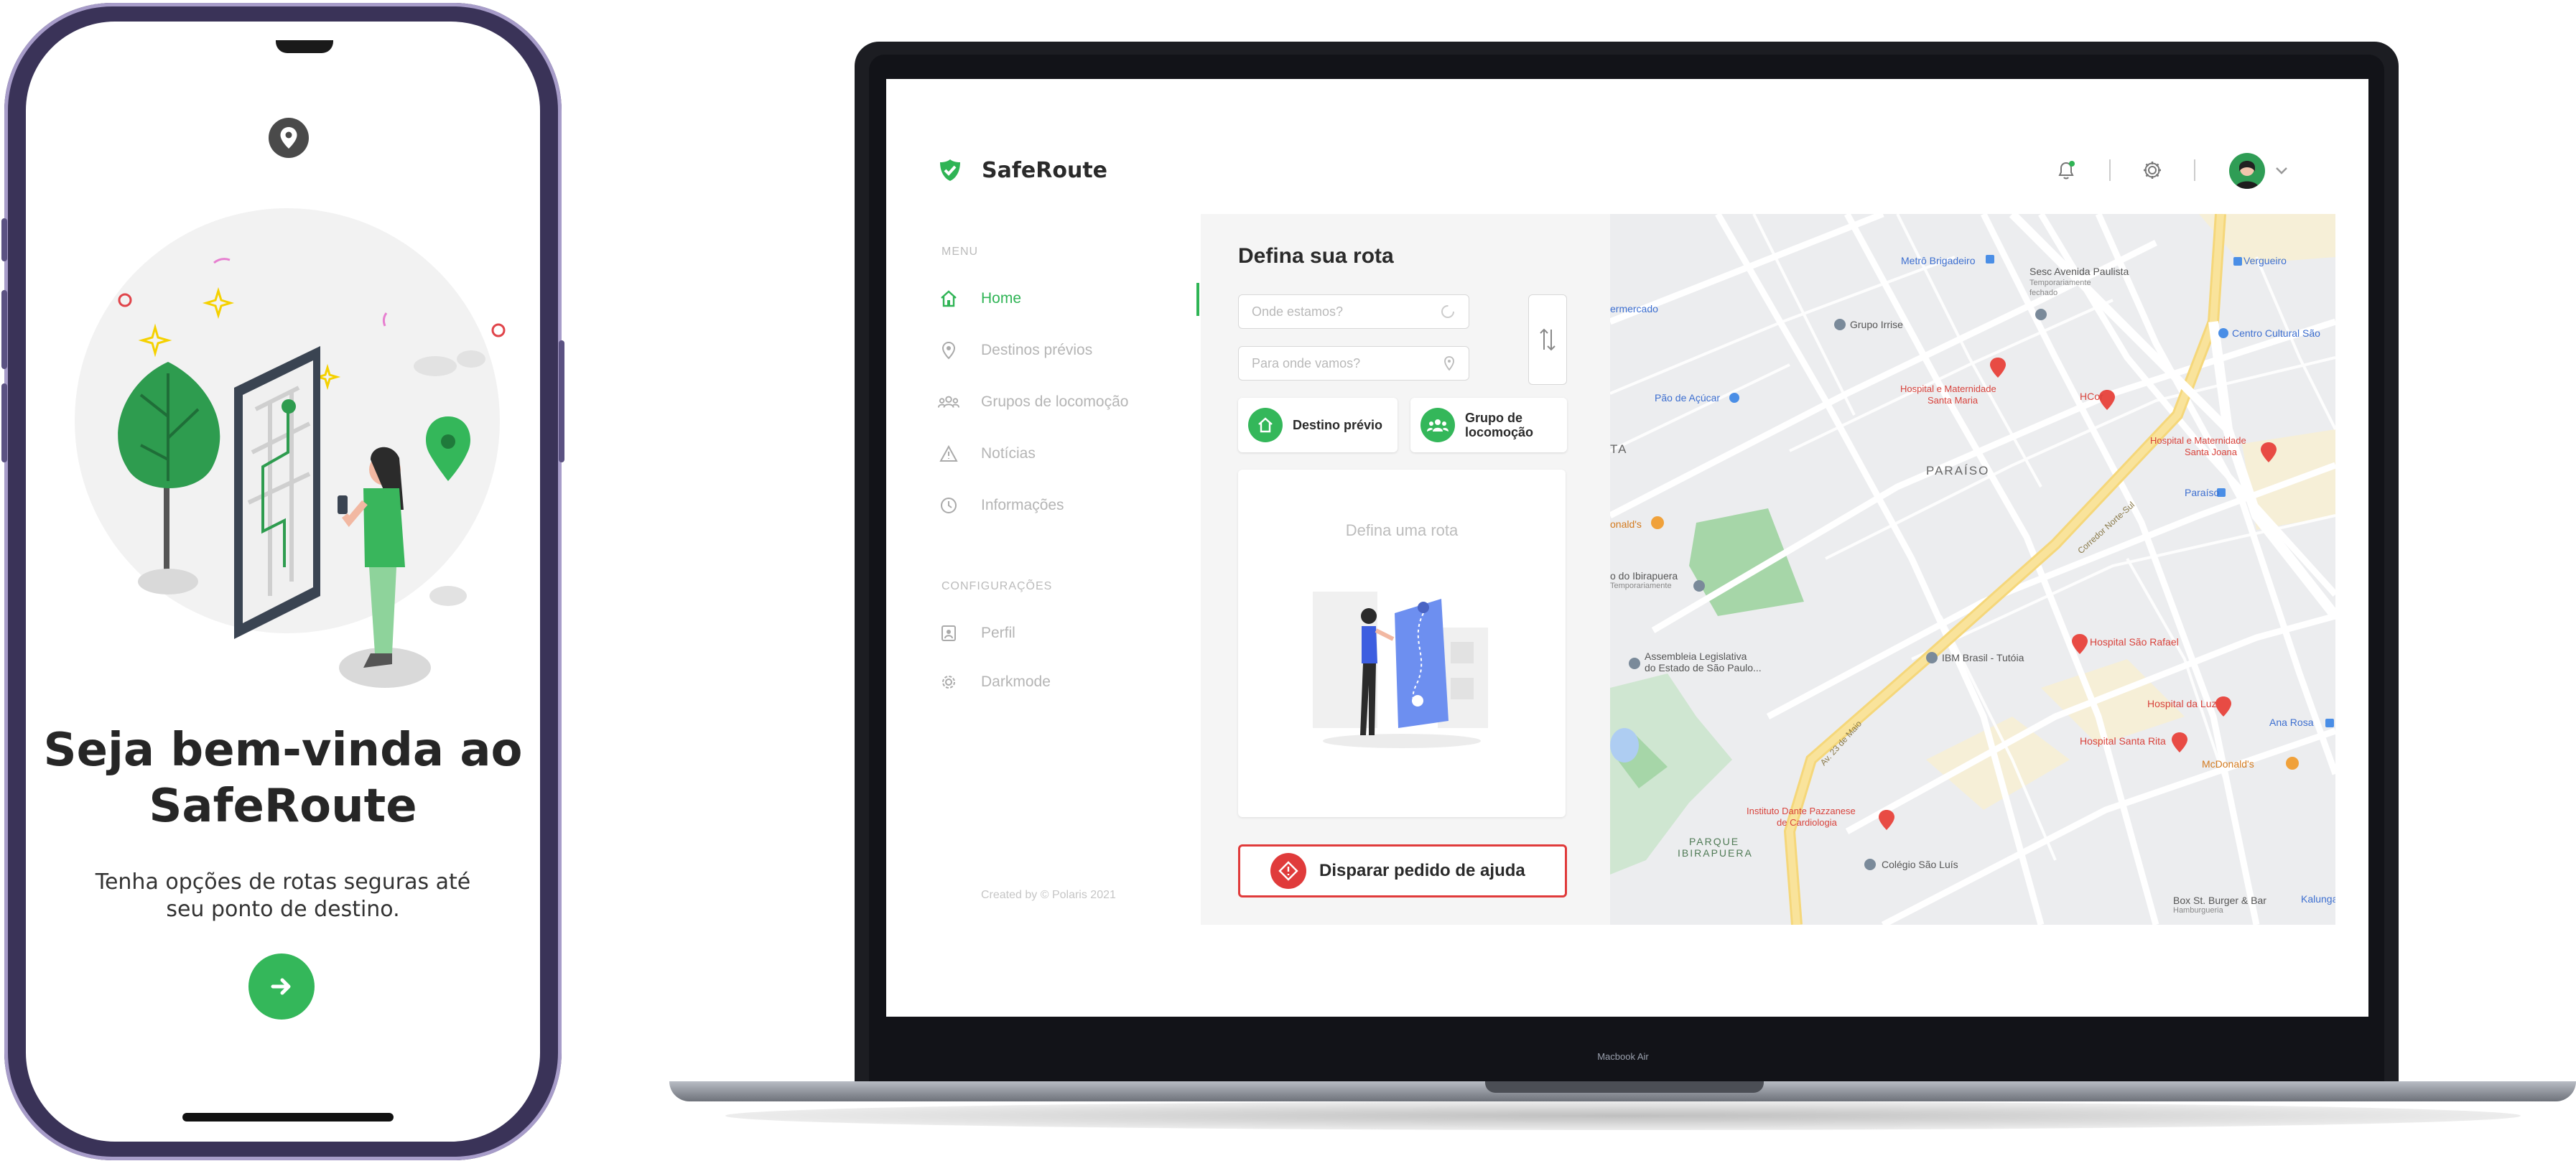 Image resolution: width=2576 pixels, height=1161 pixels. Describe the element at coordinates (2202, 492) in the screenshot. I see `map-label: Paraíso` at that location.